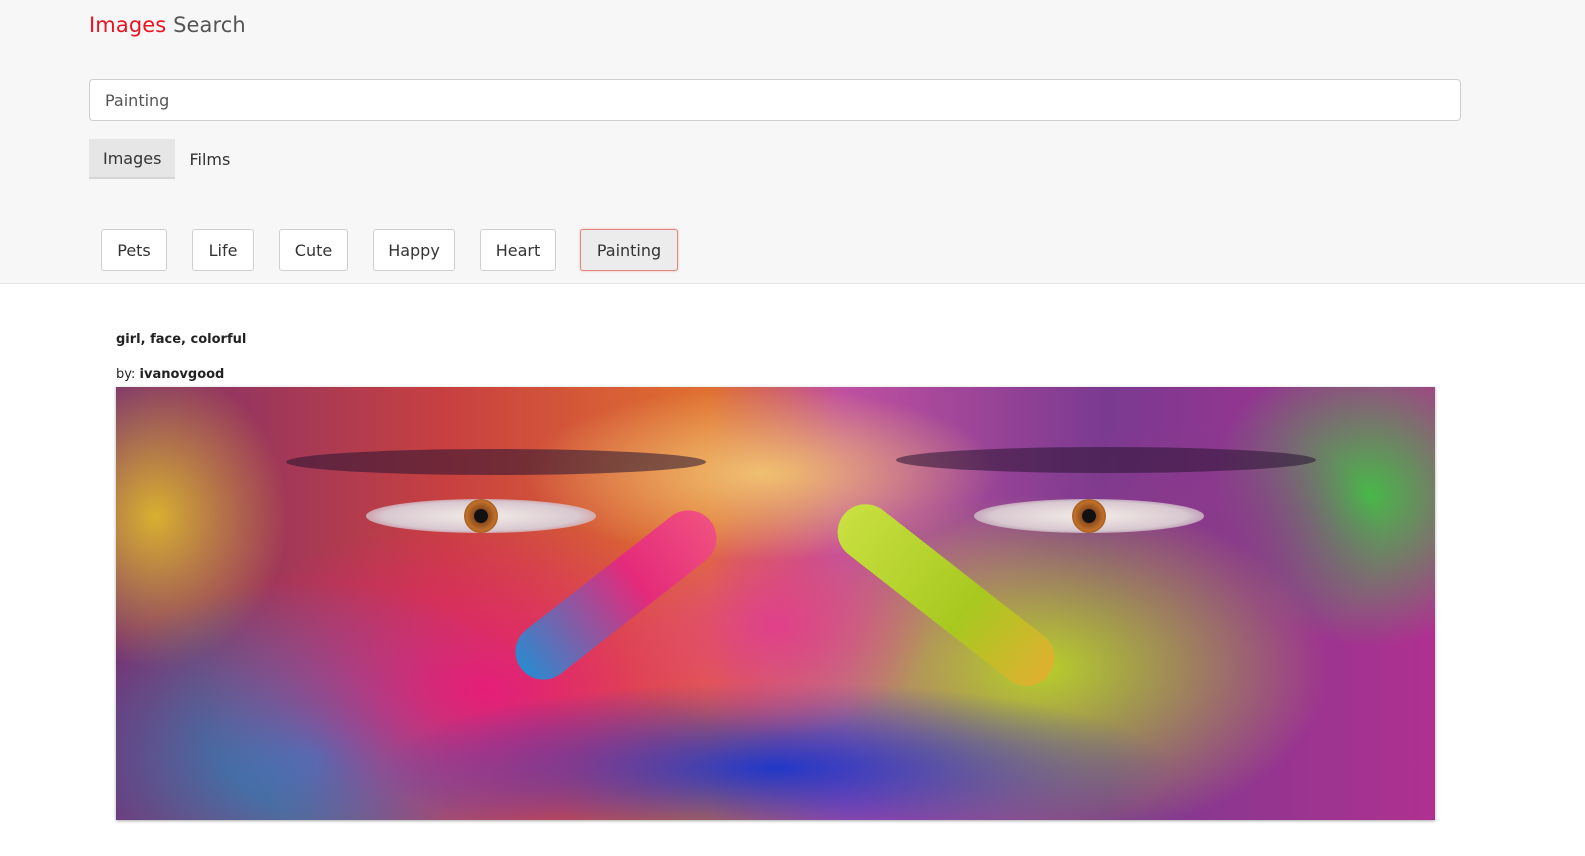 The image size is (1585, 856). I want to click on result-author-line: by: ivanovgood, so click(170, 374).